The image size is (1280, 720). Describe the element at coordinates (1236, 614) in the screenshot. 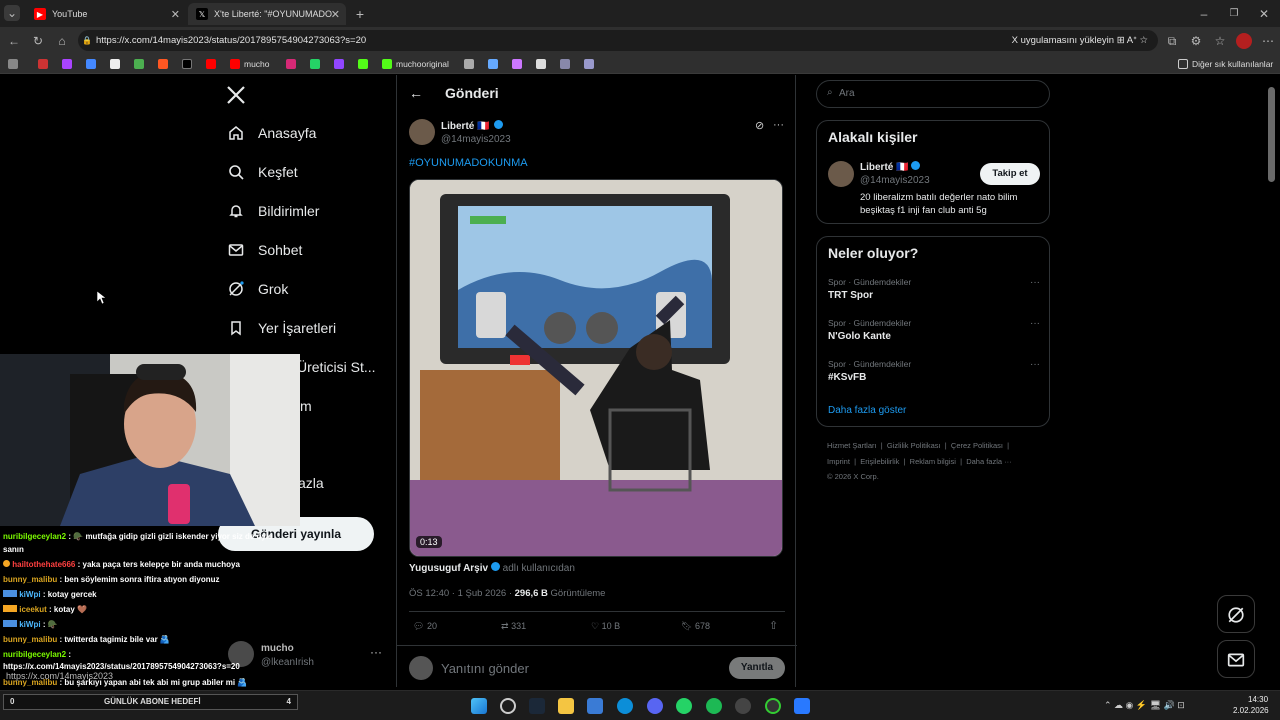

I see `grok-floating-button` at that location.